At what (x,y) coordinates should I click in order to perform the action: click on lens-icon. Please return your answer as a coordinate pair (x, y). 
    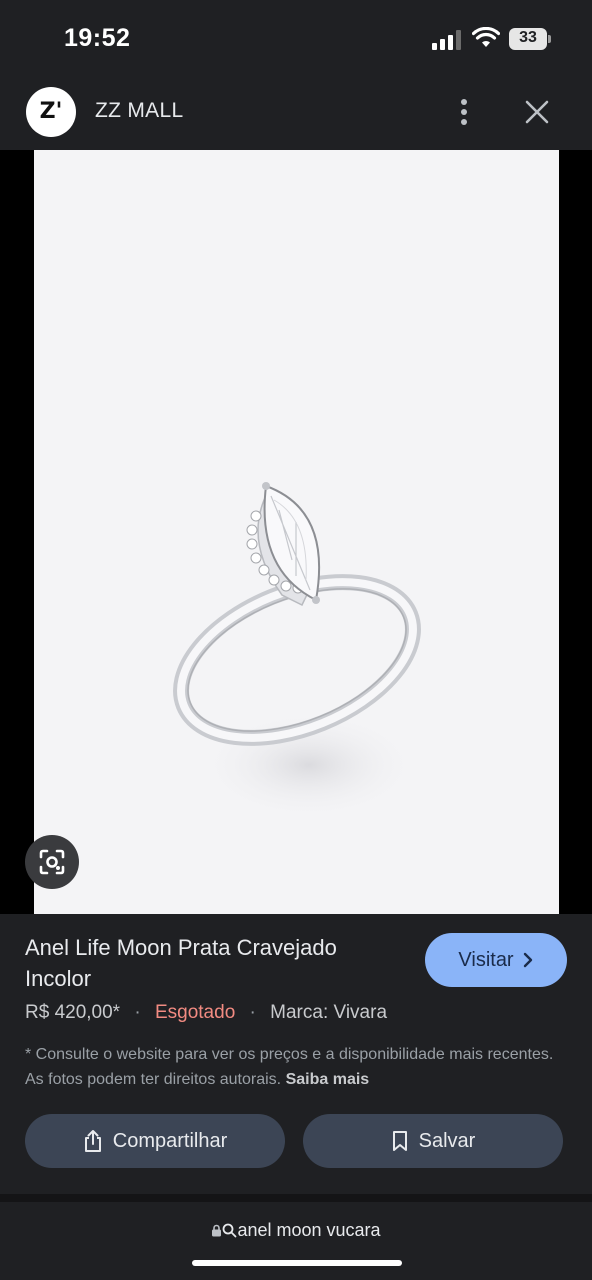
    Looking at the image, I should click on (52, 862).